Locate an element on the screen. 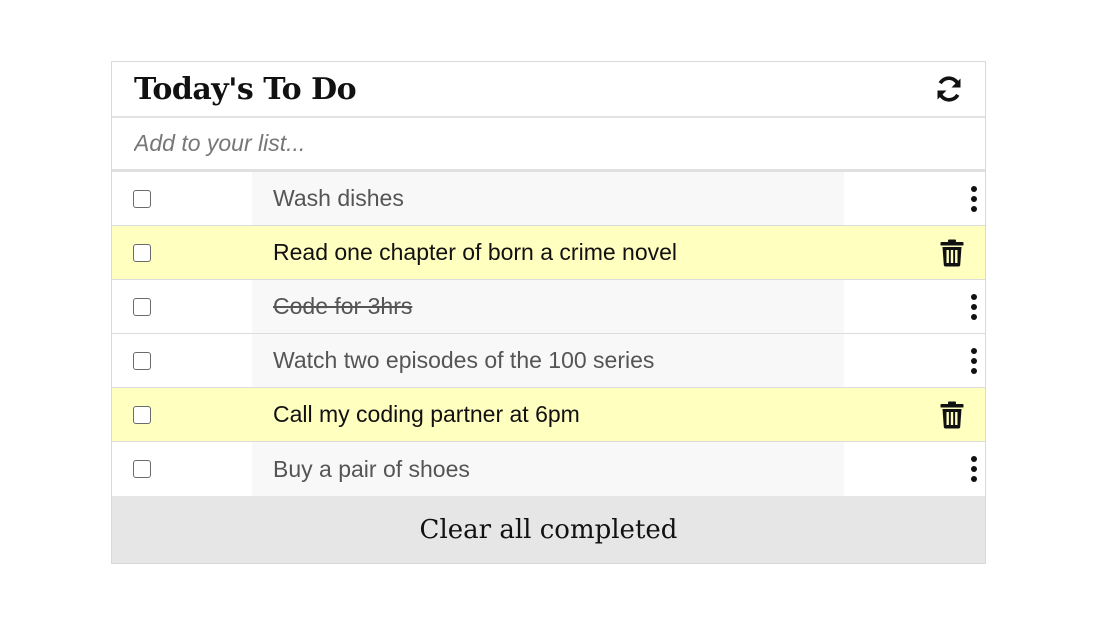 The image size is (1108, 630). todo-text: Call my coding partner at 6pm is located at coordinates (548, 414).